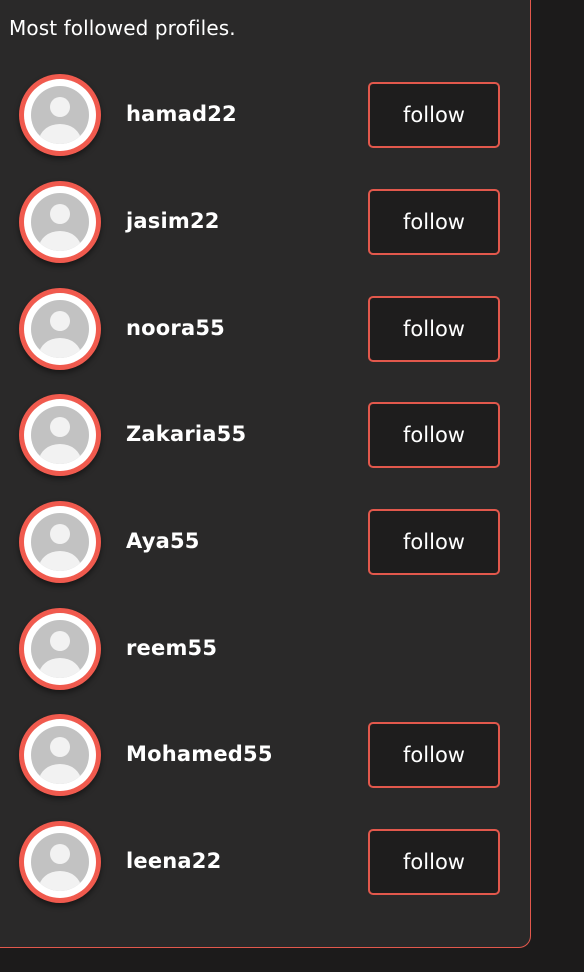 This screenshot has height=972, width=584. Describe the element at coordinates (122, 28) in the screenshot. I see `panel-title: Most followed profiles.` at that location.